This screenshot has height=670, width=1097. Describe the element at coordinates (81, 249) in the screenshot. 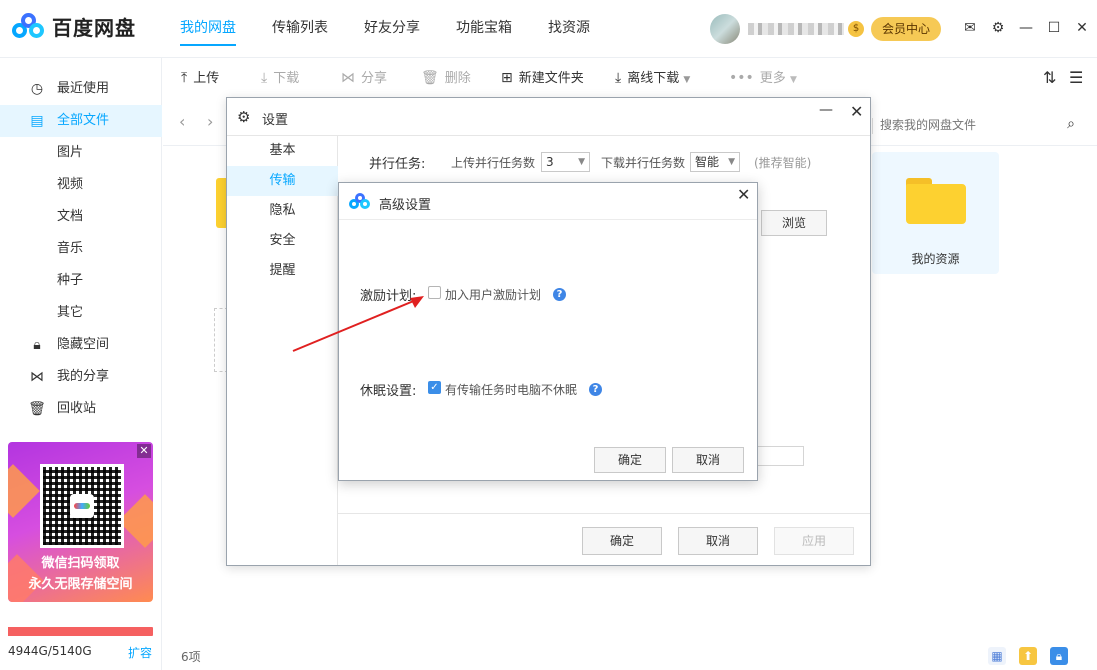

I see `sidebar-item-music: 音乐` at that location.